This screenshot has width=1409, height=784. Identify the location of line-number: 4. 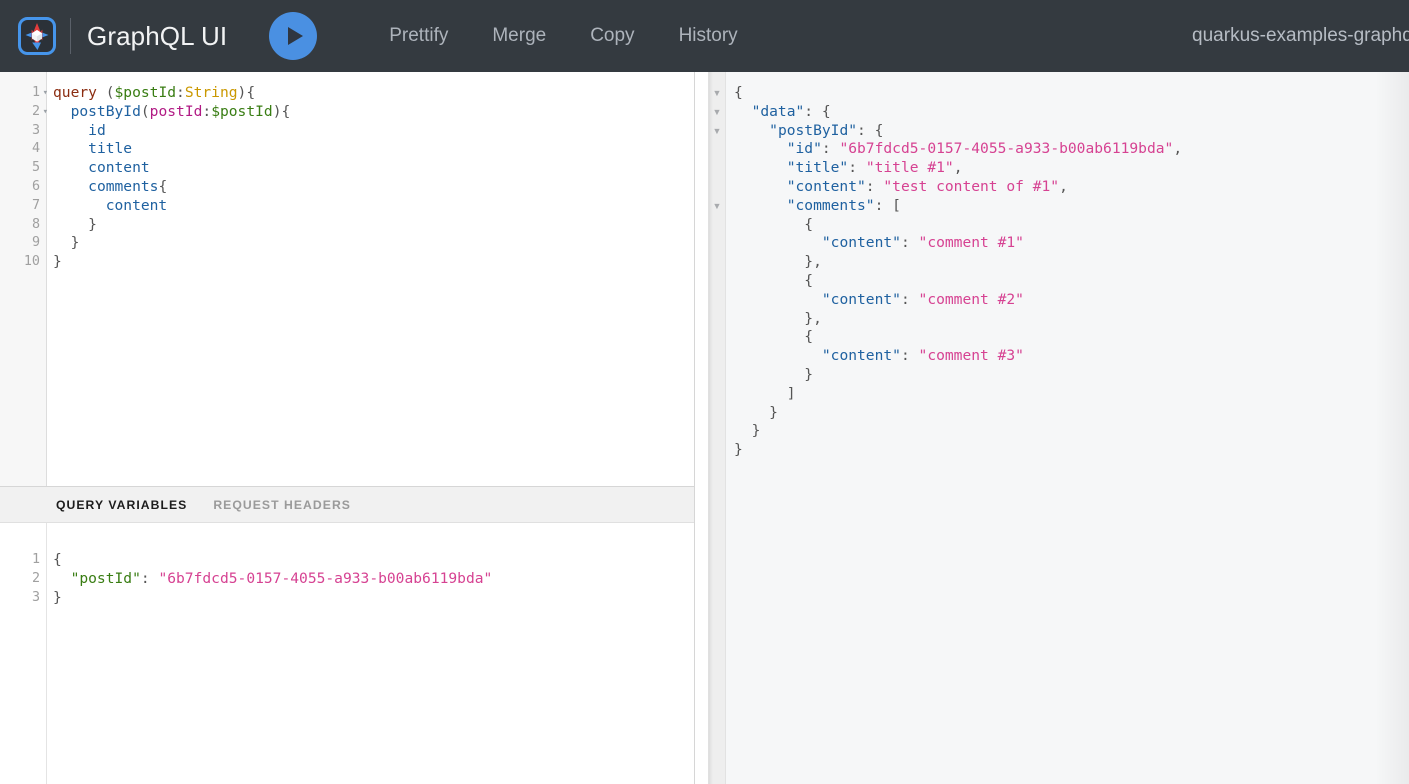
(35, 149).